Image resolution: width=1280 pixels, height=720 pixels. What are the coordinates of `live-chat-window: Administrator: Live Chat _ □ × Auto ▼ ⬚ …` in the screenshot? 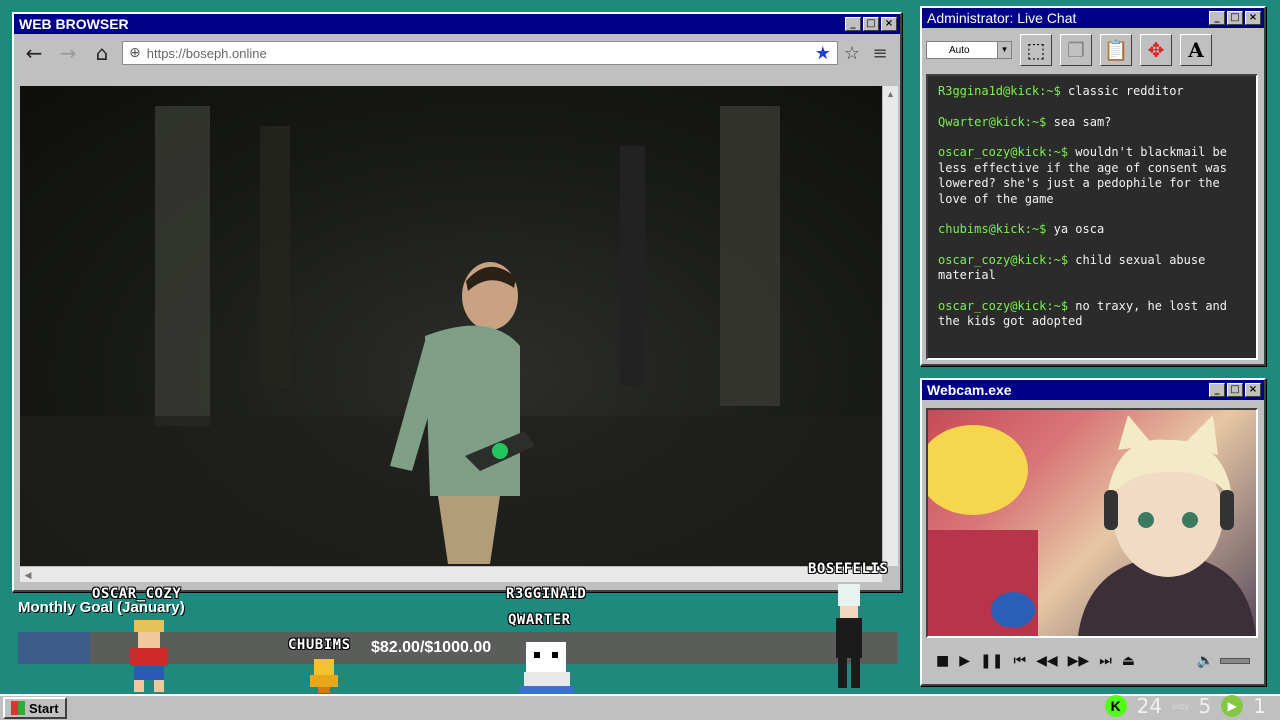 It's located at (1093, 186).